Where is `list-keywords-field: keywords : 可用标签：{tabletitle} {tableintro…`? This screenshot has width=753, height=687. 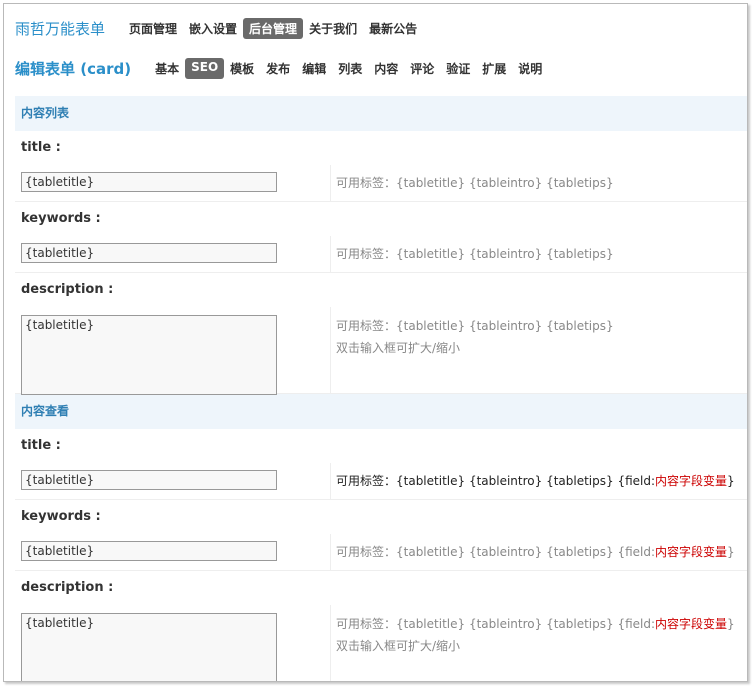
list-keywords-field: keywords : 可用标签：{tabletitle} {tableintro… is located at coordinates (381, 237).